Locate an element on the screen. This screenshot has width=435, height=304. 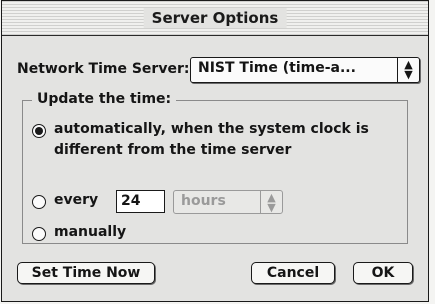
update-time-label: Update the time: is located at coordinates (104, 99).